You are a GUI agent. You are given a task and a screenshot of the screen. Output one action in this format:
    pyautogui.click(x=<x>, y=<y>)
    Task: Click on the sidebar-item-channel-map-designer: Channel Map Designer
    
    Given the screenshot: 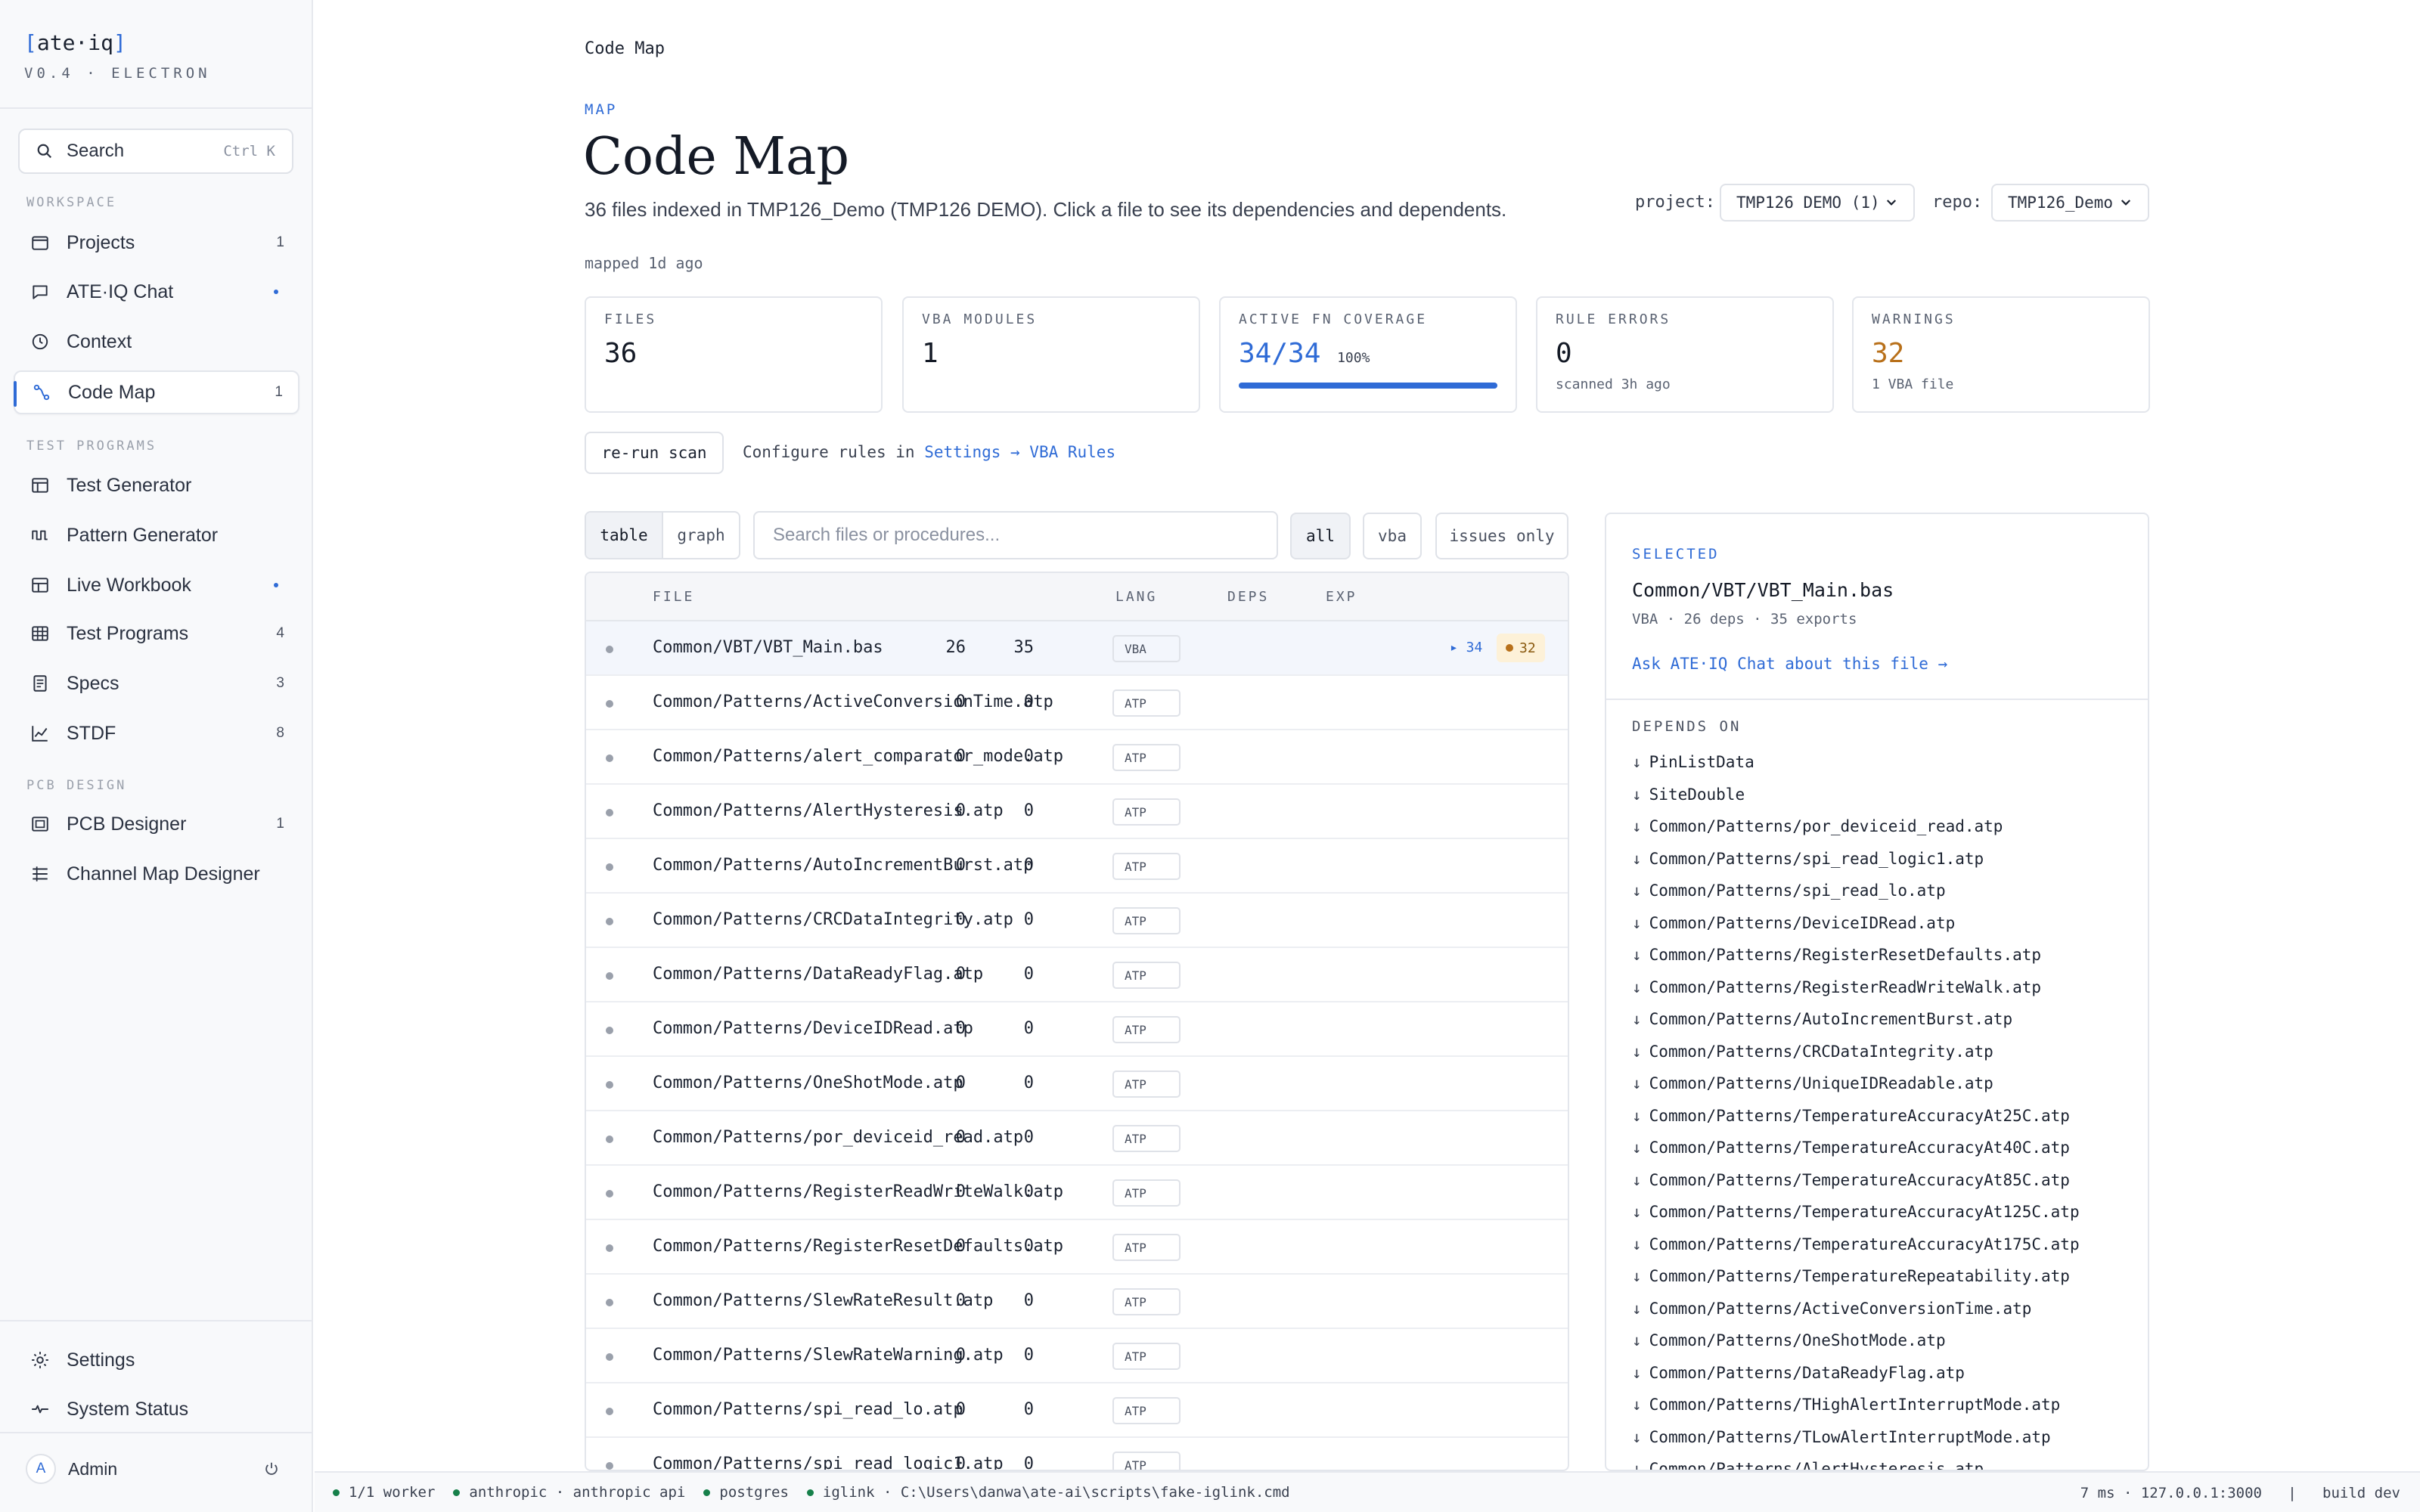 What is the action you would take?
    pyautogui.click(x=156, y=874)
    